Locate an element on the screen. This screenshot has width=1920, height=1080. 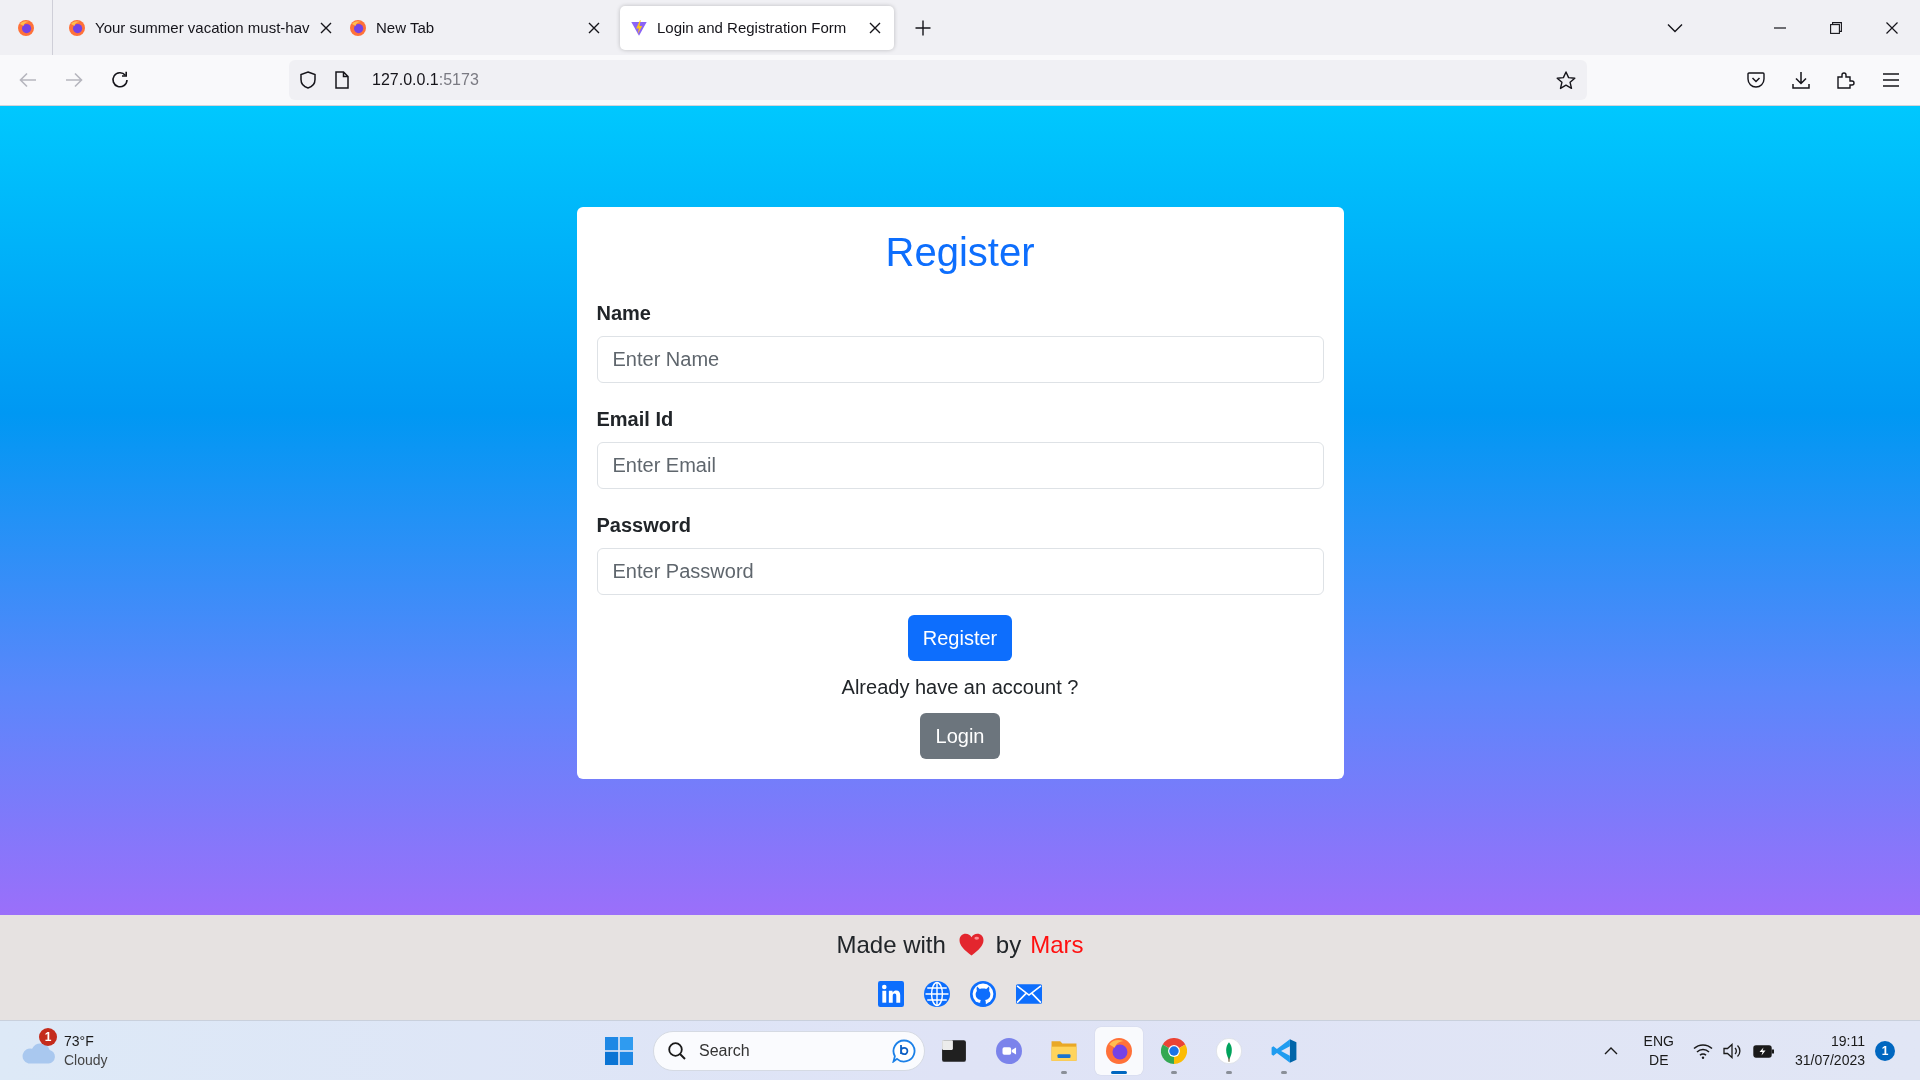
download-icon is located at coordinates (1801, 80).